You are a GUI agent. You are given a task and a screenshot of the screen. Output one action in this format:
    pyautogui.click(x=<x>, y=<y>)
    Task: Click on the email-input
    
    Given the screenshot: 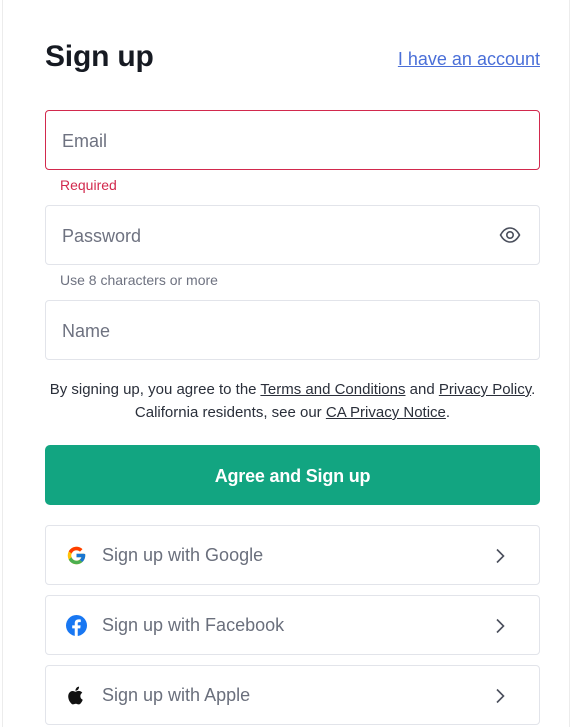 What is the action you would take?
    pyautogui.click(x=272, y=141)
    